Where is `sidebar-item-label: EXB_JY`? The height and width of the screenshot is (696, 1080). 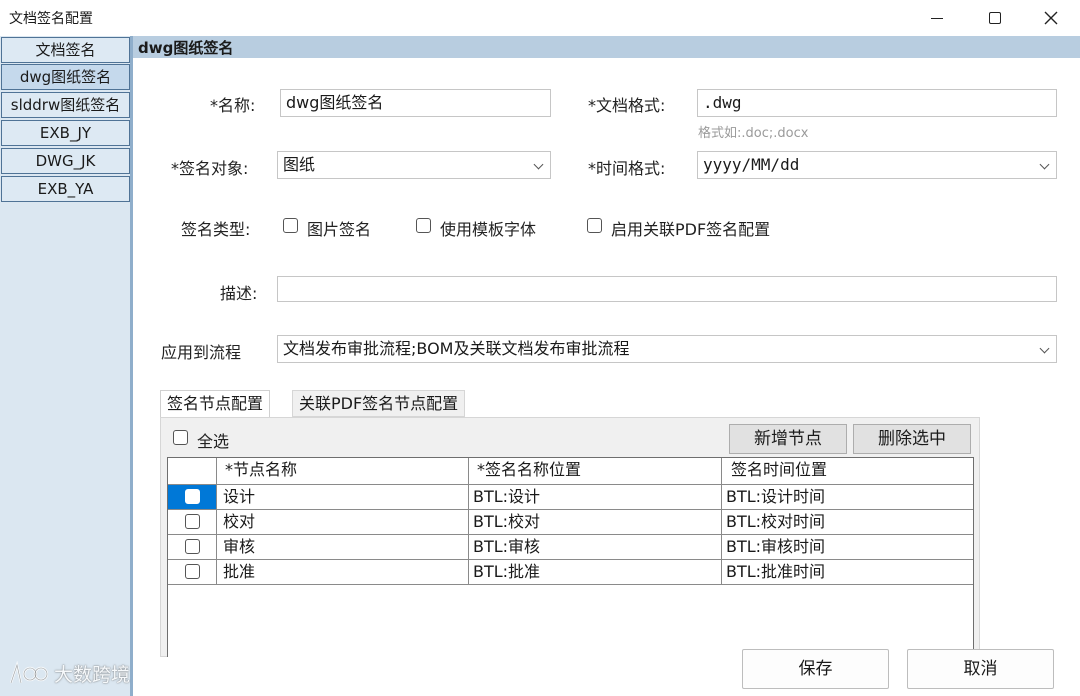
sidebar-item-label: EXB_JY is located at coordinates (65, 133).